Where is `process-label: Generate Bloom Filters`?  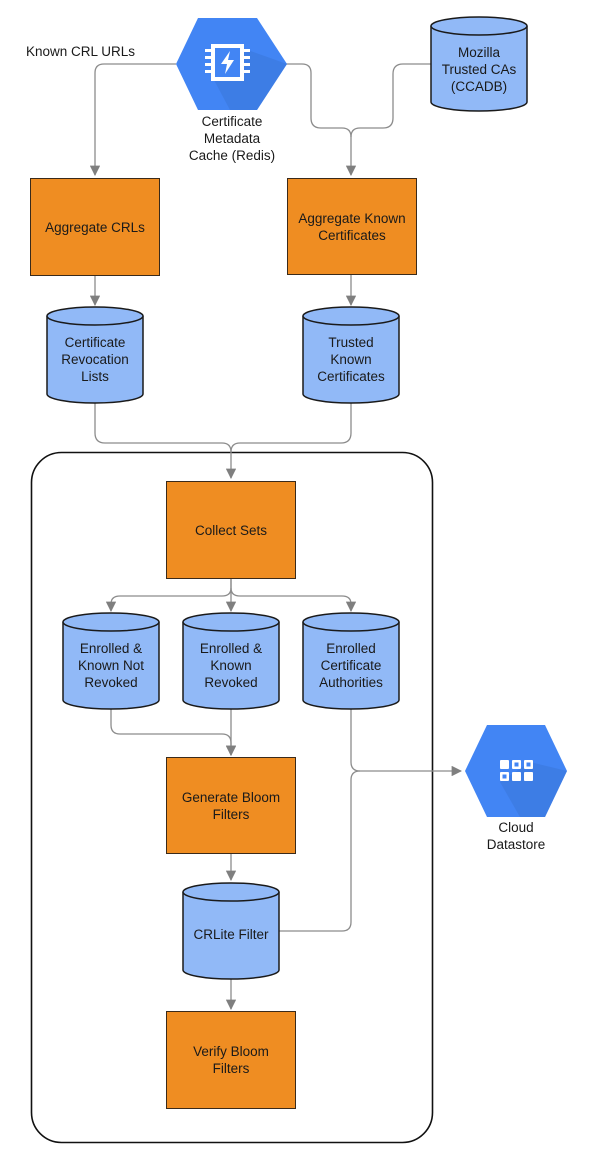
process-label: Generate Bloom Filters is located at coordinates (231, 805).